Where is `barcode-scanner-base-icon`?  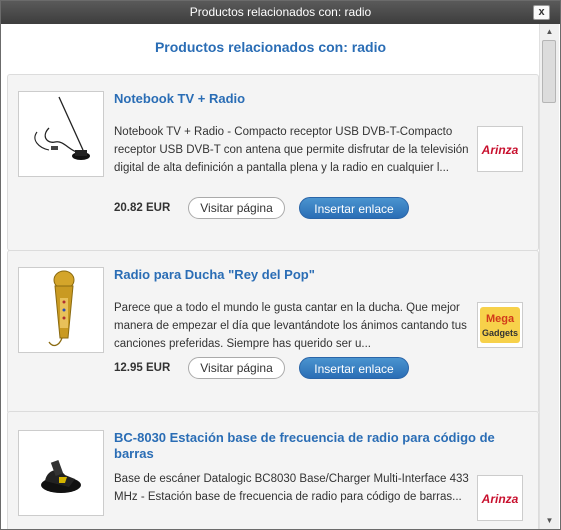 barcode-scanner-base-icon is located at coordinates (61, 476).